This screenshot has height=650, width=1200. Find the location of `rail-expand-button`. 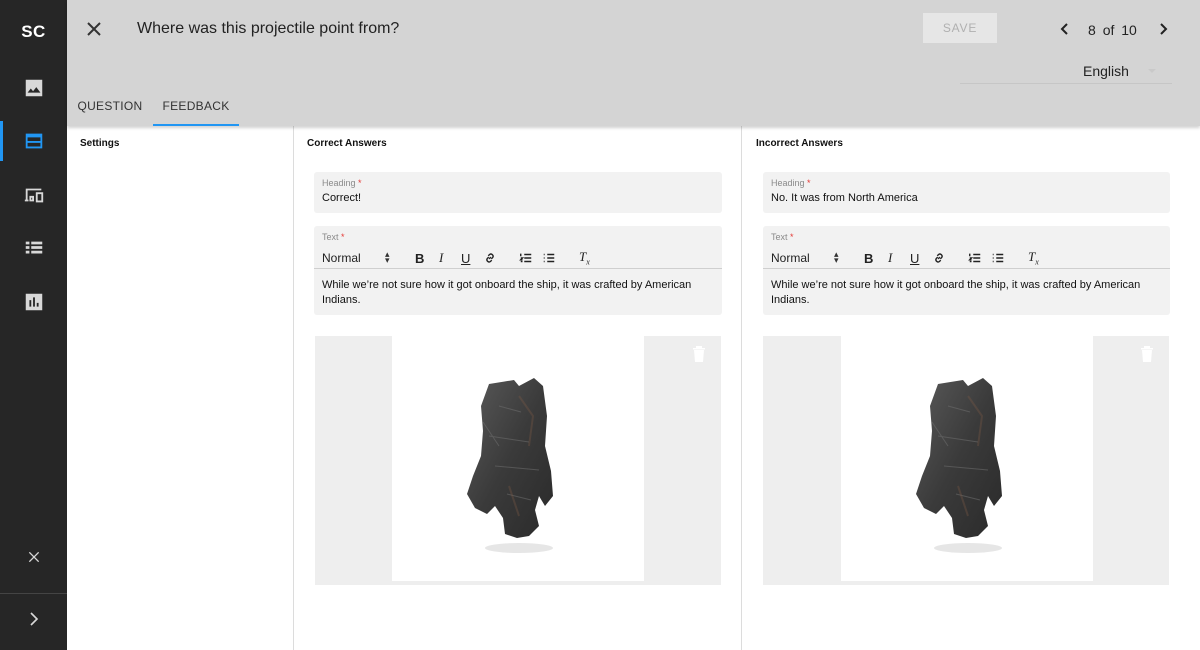

rail-expand-button is located at coordinates (33, 619).